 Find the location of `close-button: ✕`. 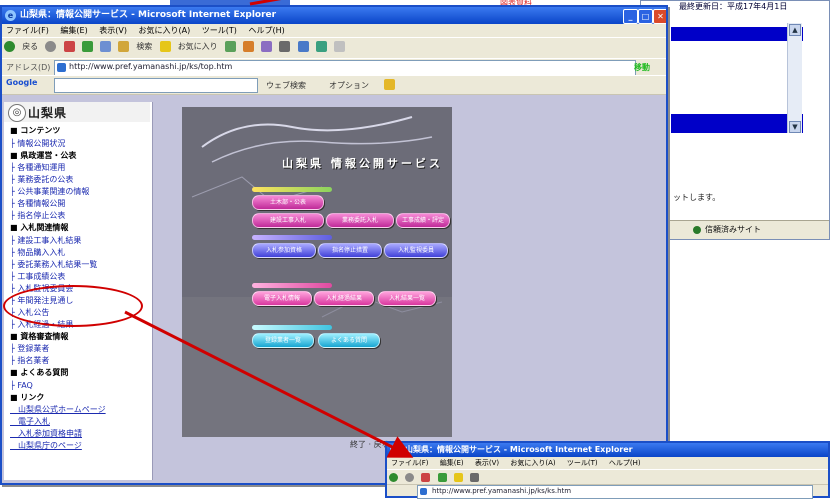

close-button: ✕ is located at coordinates (659, 16).